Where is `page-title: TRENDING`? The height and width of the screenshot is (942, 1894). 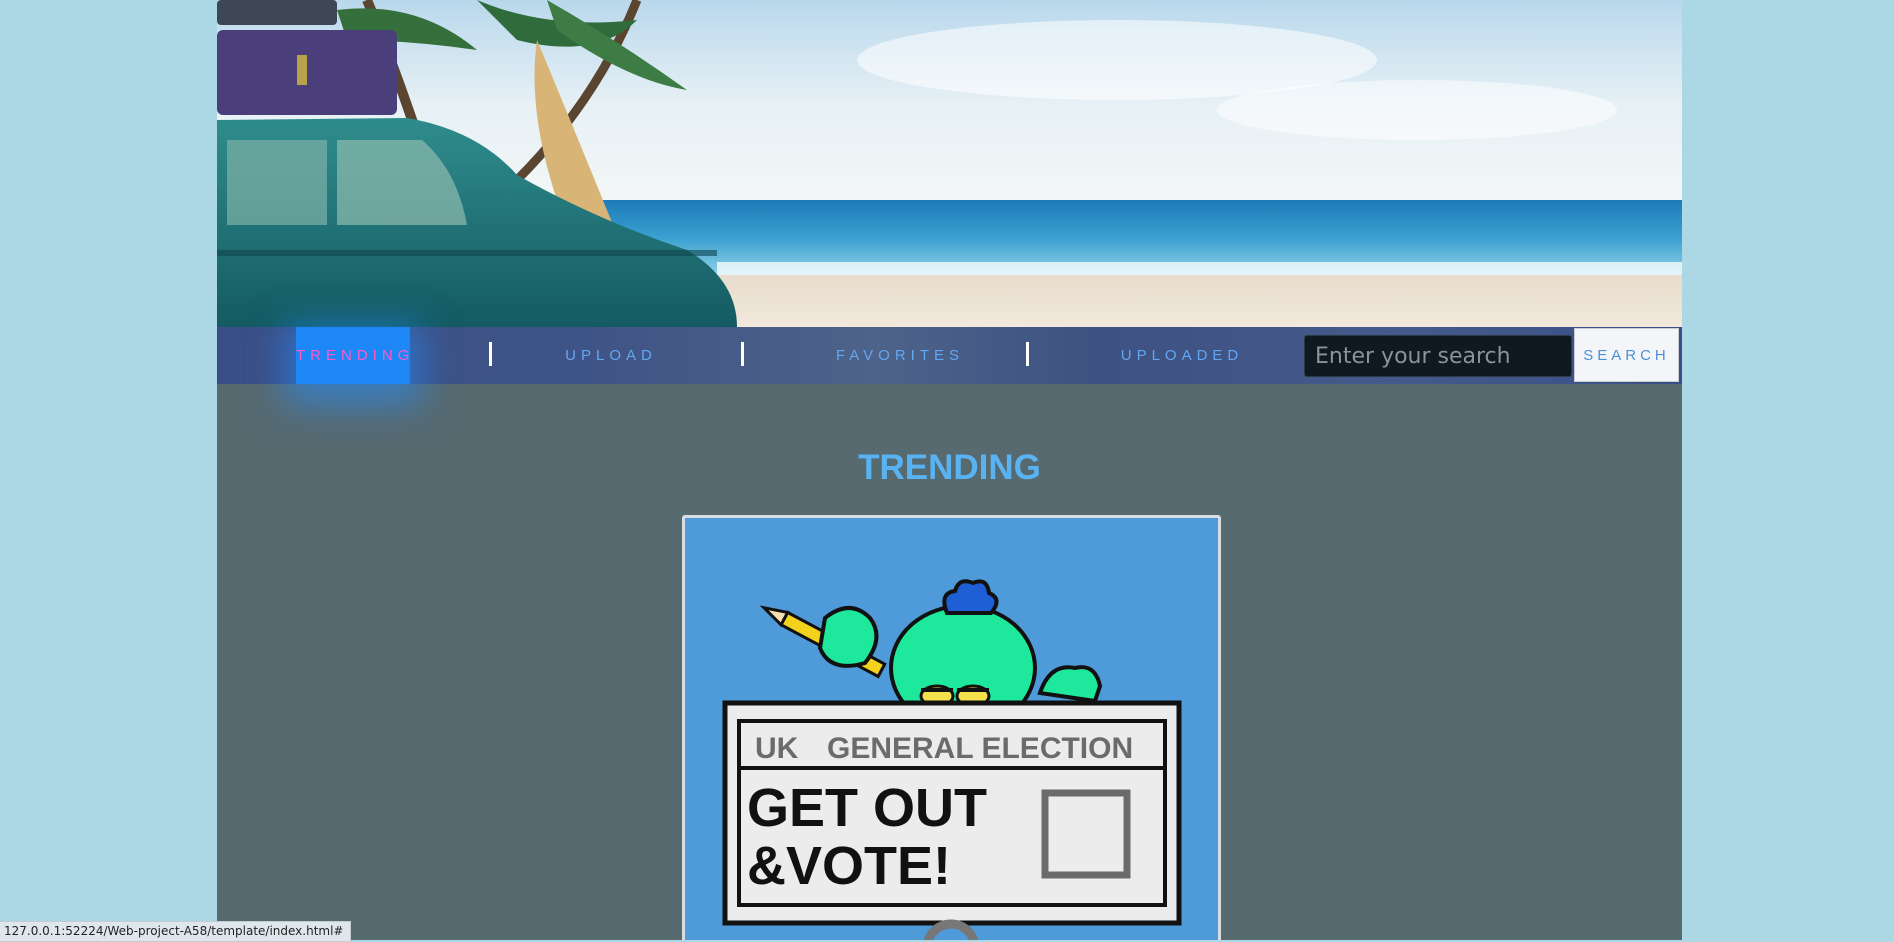 page-title: TRENDING is located at coordinates (949, 467).